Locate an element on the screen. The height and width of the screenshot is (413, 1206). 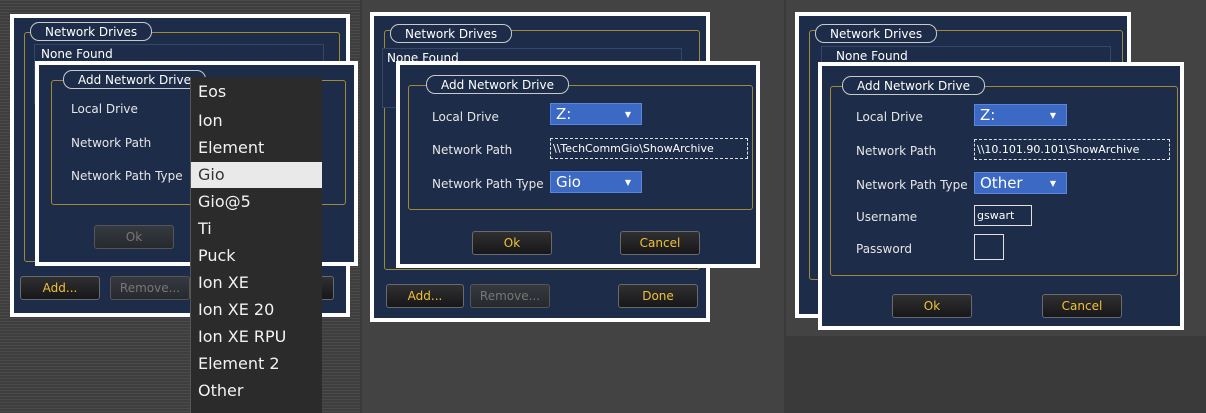
network-path-type-dropdown: Gio ▼ is located at coordinates (596, 182).